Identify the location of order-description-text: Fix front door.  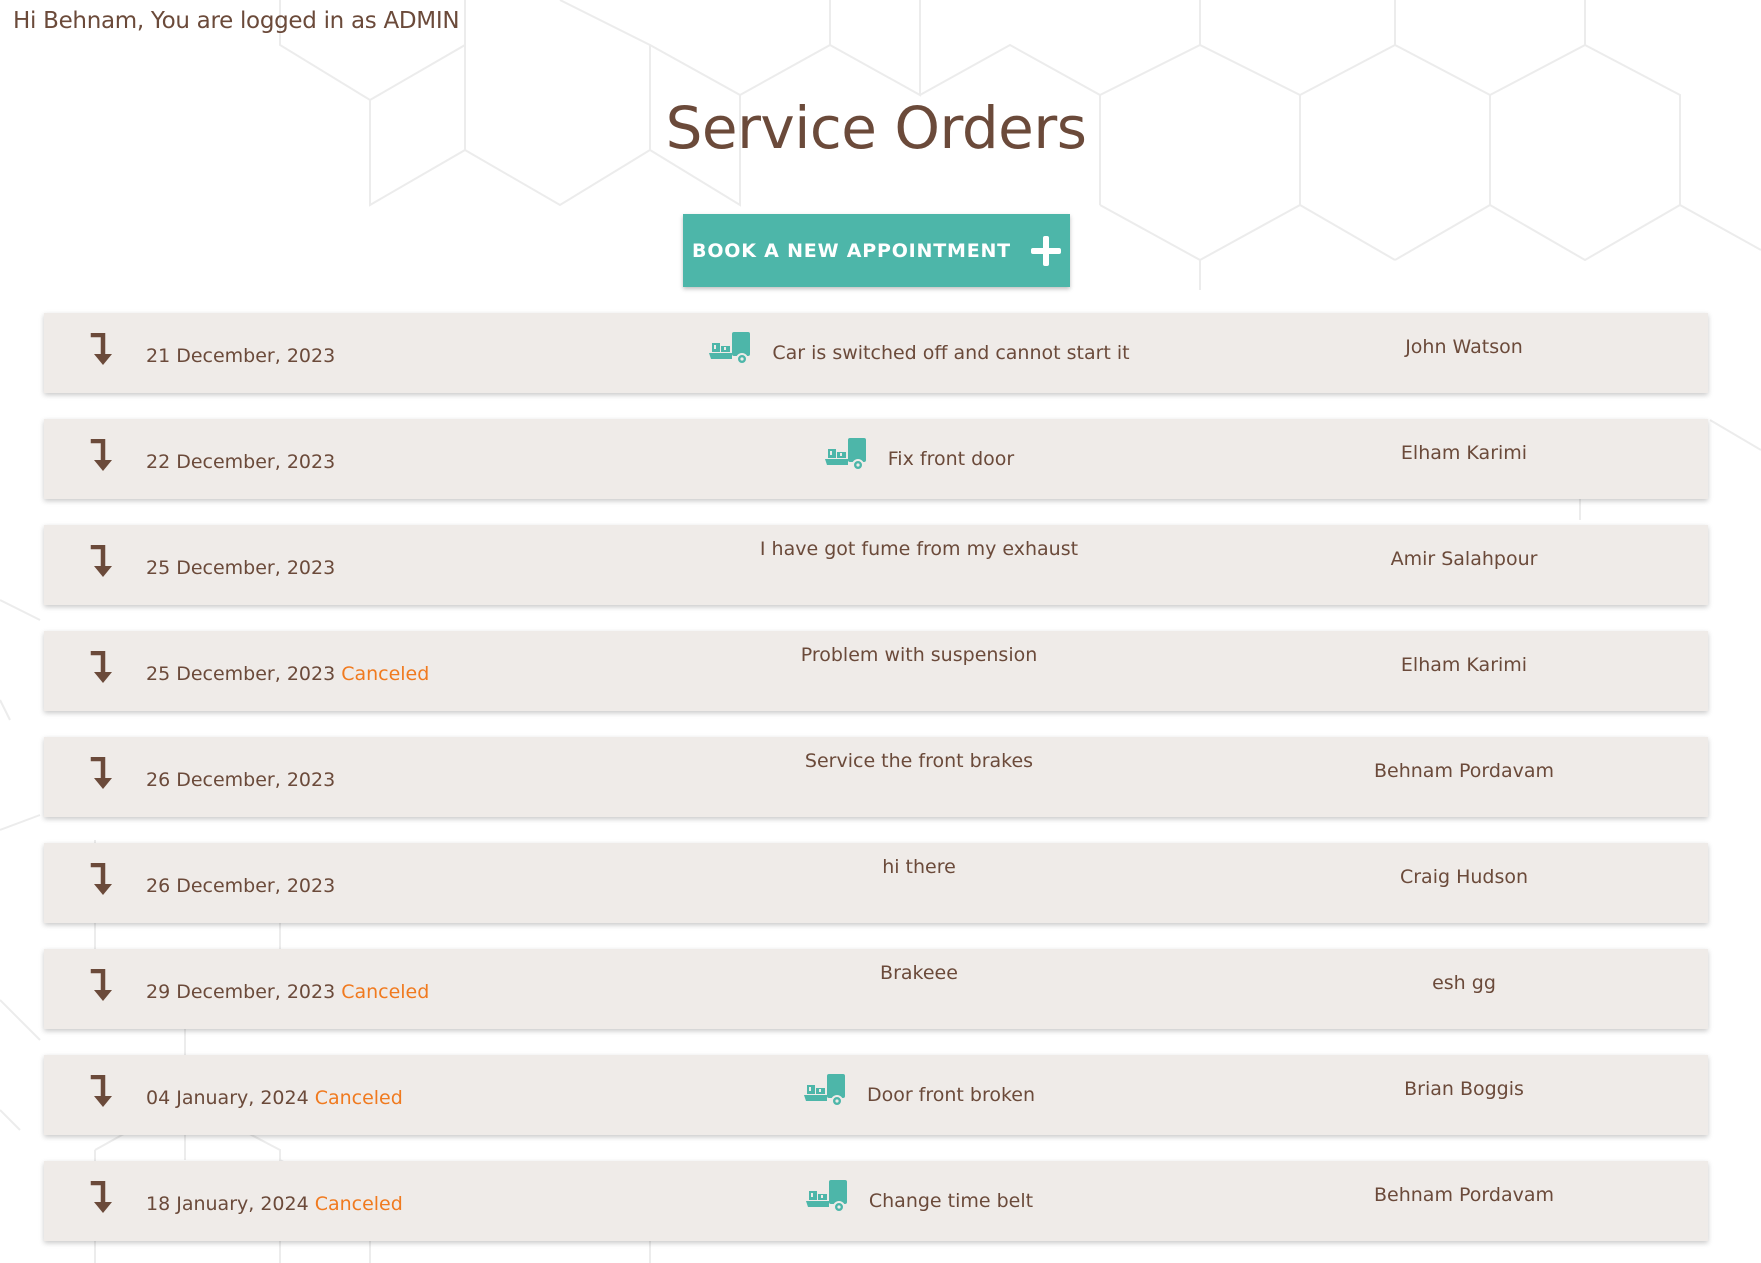
(951, 459).